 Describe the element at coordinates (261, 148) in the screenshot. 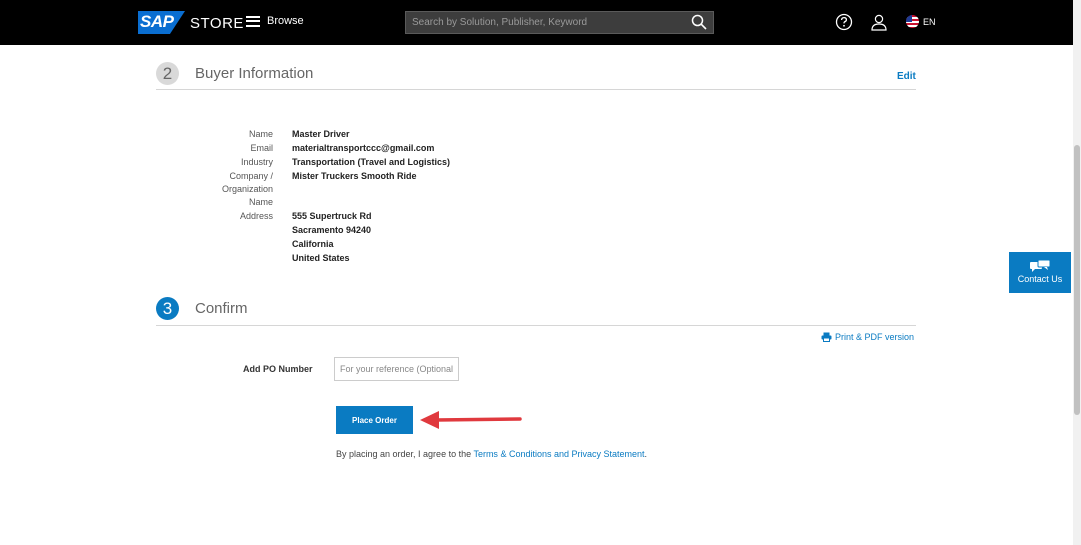

I see `email-label: Email` at that location.